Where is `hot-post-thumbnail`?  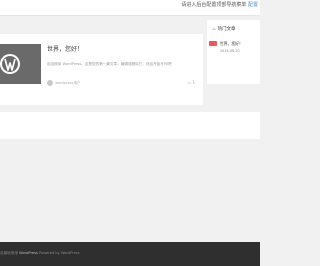 hot-post-thumbnail is located at coordinates (213, 43).